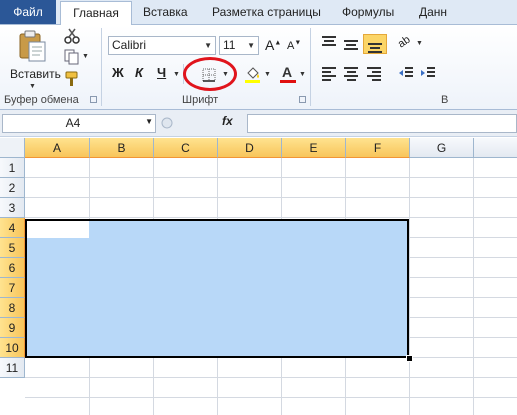  Describe the element at coordinates (41, 100) in the screenshot. I see `clipboard-group-label: Буфер обмена` at that location.